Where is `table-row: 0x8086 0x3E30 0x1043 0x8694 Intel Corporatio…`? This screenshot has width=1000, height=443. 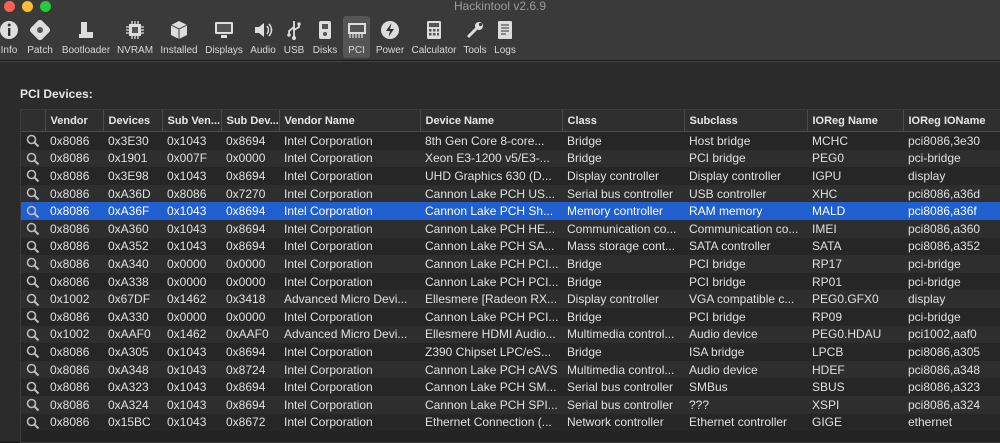 table-row: 0x8086 0x3E30 0x1043 0x8694 Intel Corporatio… is located at coordinates (510, 140).